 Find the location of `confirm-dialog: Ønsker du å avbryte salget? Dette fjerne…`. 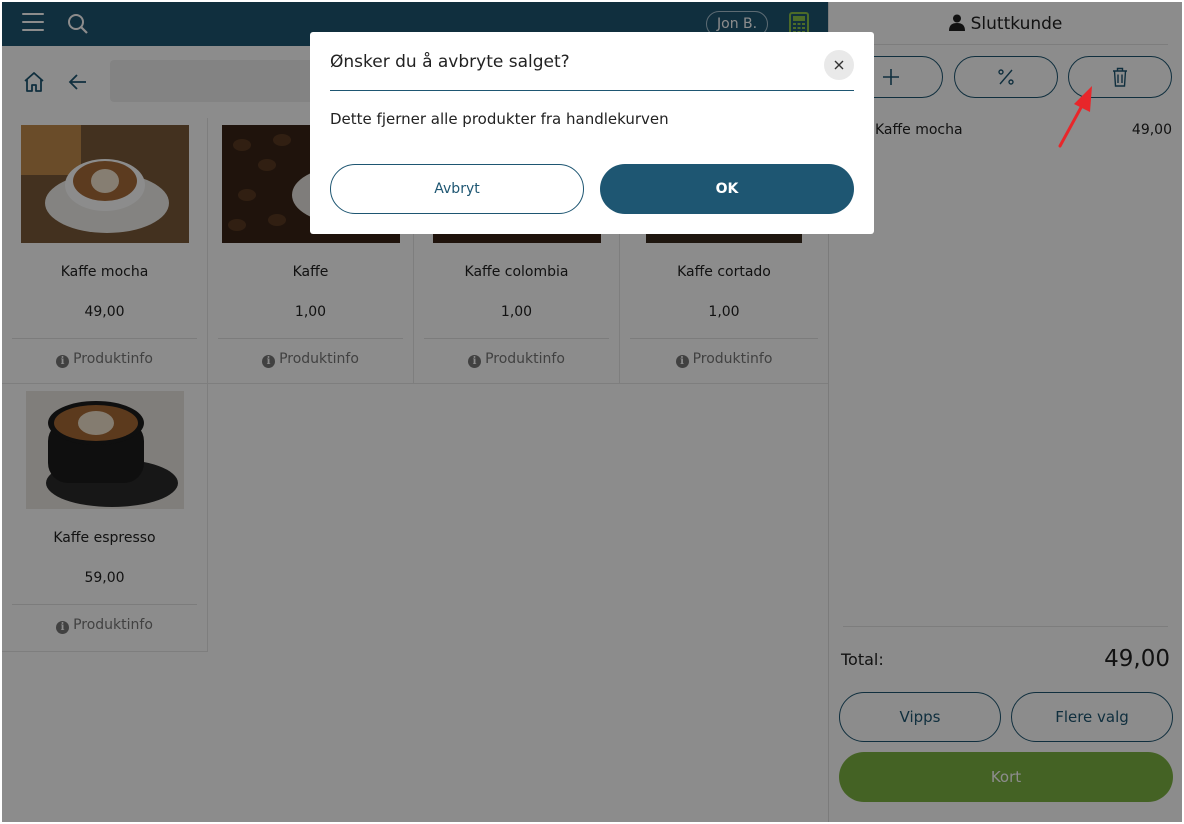

confirm-dialog: Ønsker du å avbryte salget? Dette fjerne… is located at coordinates (592, 133).